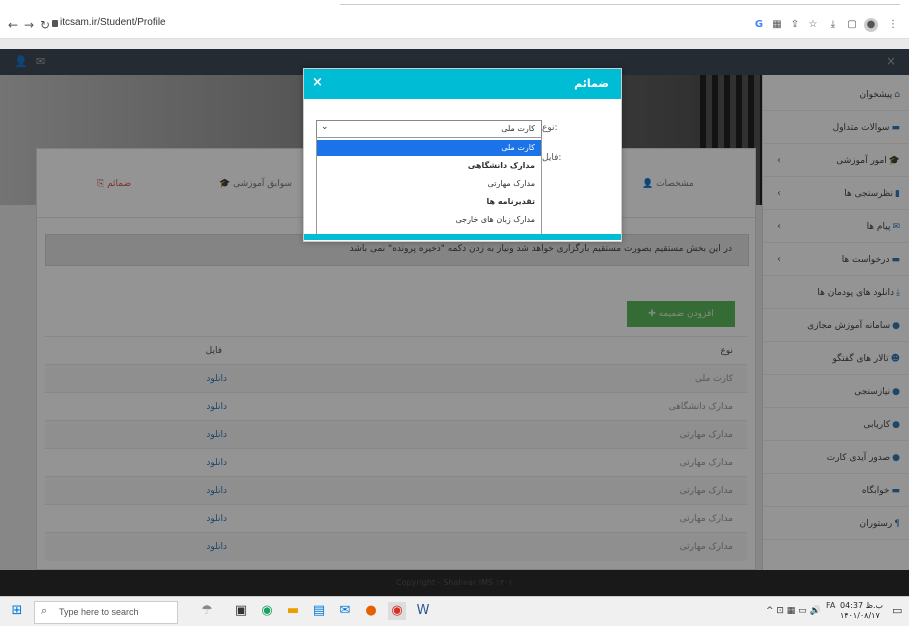 Image resolution: width=909 pixels, height=626 pixels. What do you see at coordinates (462, 84) in the screenshot?
I see `modal-header: ضمائم ×` at bounding box center [462, 84].